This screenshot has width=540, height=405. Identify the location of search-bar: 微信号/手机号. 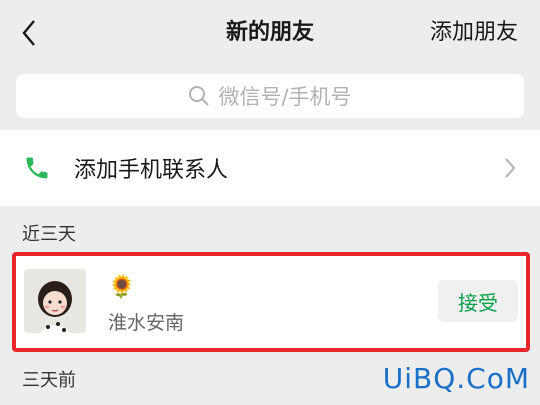
(270, 96).